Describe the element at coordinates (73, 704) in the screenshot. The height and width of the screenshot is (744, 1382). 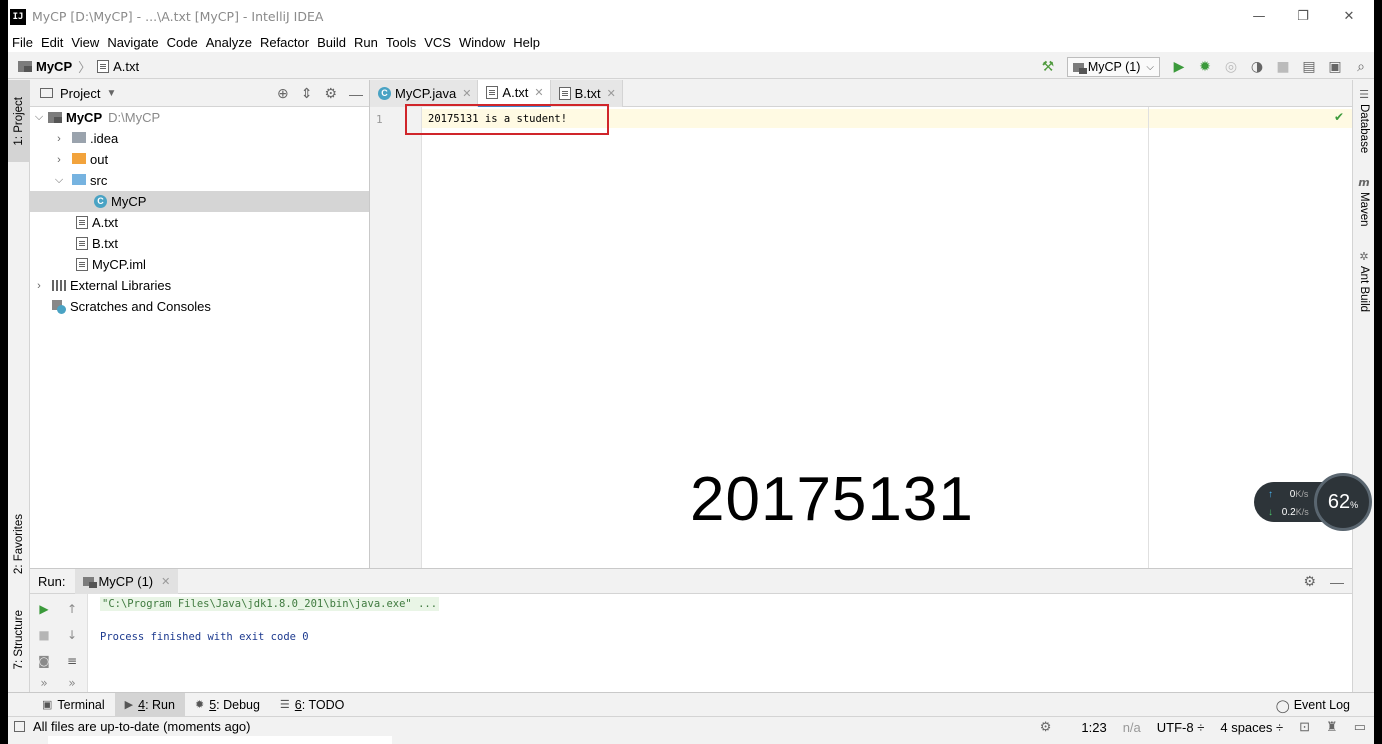
I see `terminal-tab: ▣ Terminal` at that location.